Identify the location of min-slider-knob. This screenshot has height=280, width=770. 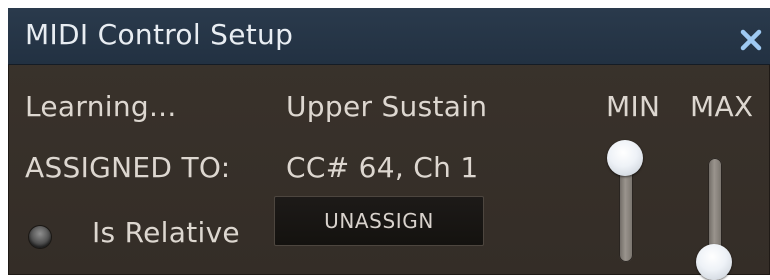
(625, 158).